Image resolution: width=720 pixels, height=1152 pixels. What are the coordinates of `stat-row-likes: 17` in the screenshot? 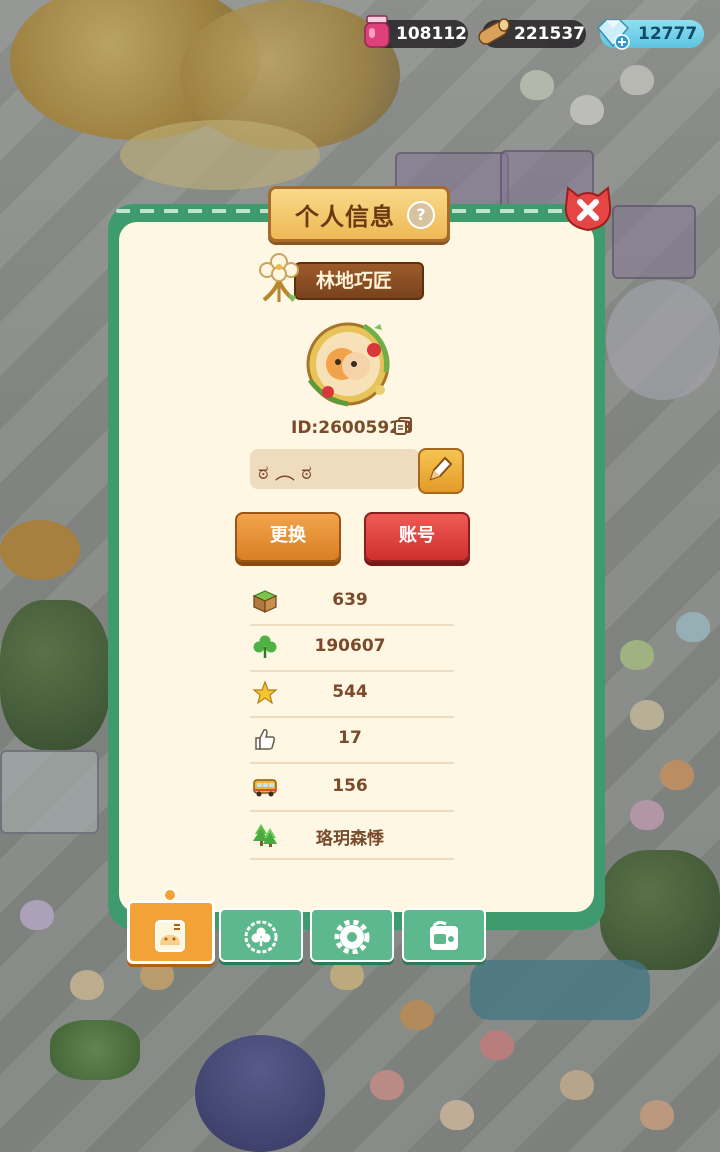 It's located at (352, 740).